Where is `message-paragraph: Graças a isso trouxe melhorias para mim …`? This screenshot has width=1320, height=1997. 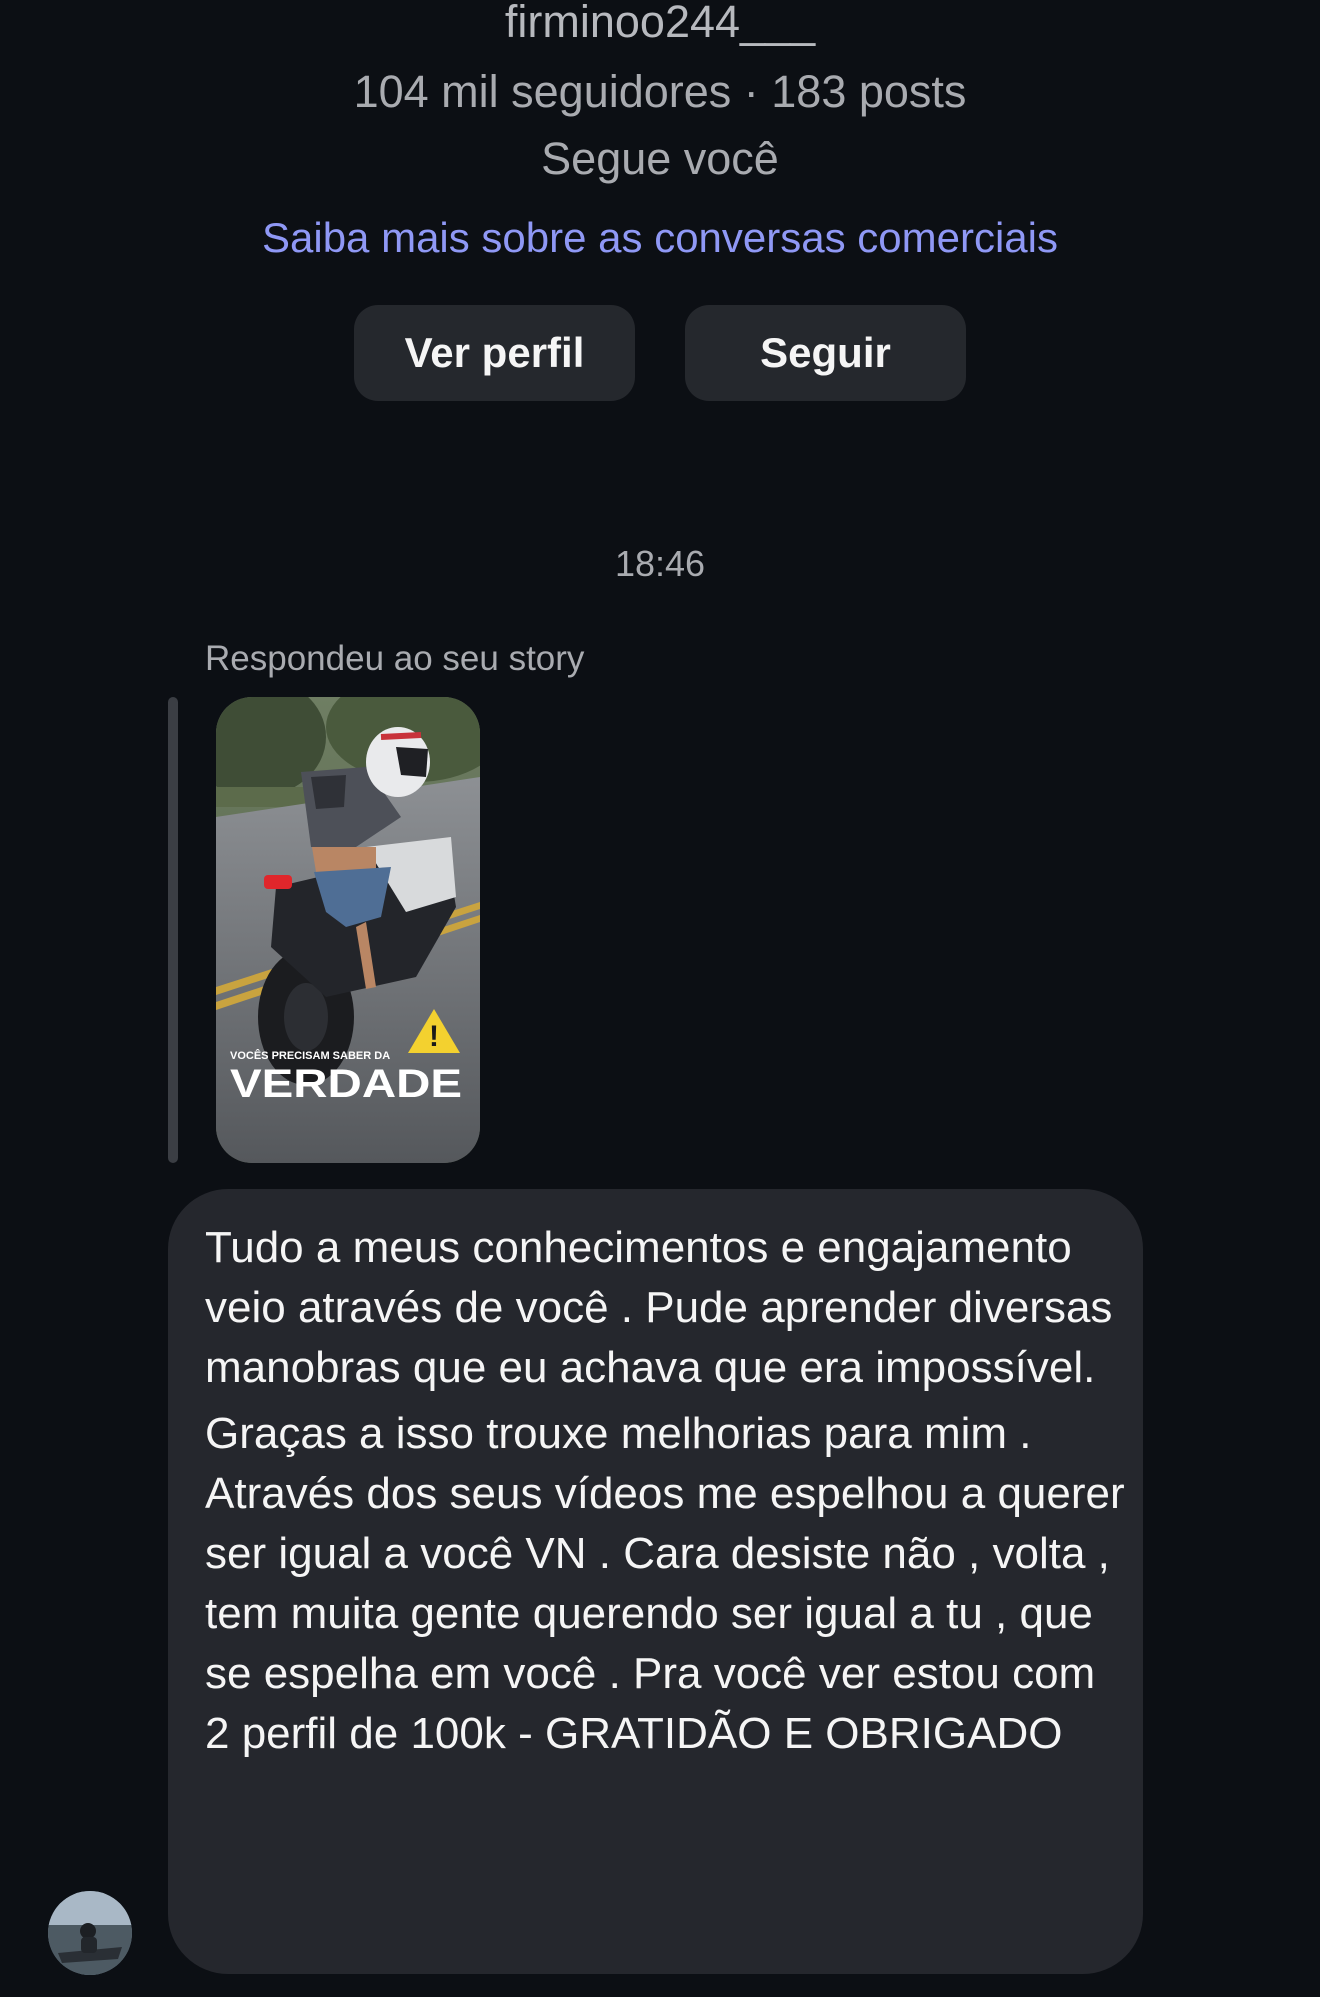 message-paragraph: Graças a isso trouxe melhorias para mim … is located at coordinates (665, 1583).